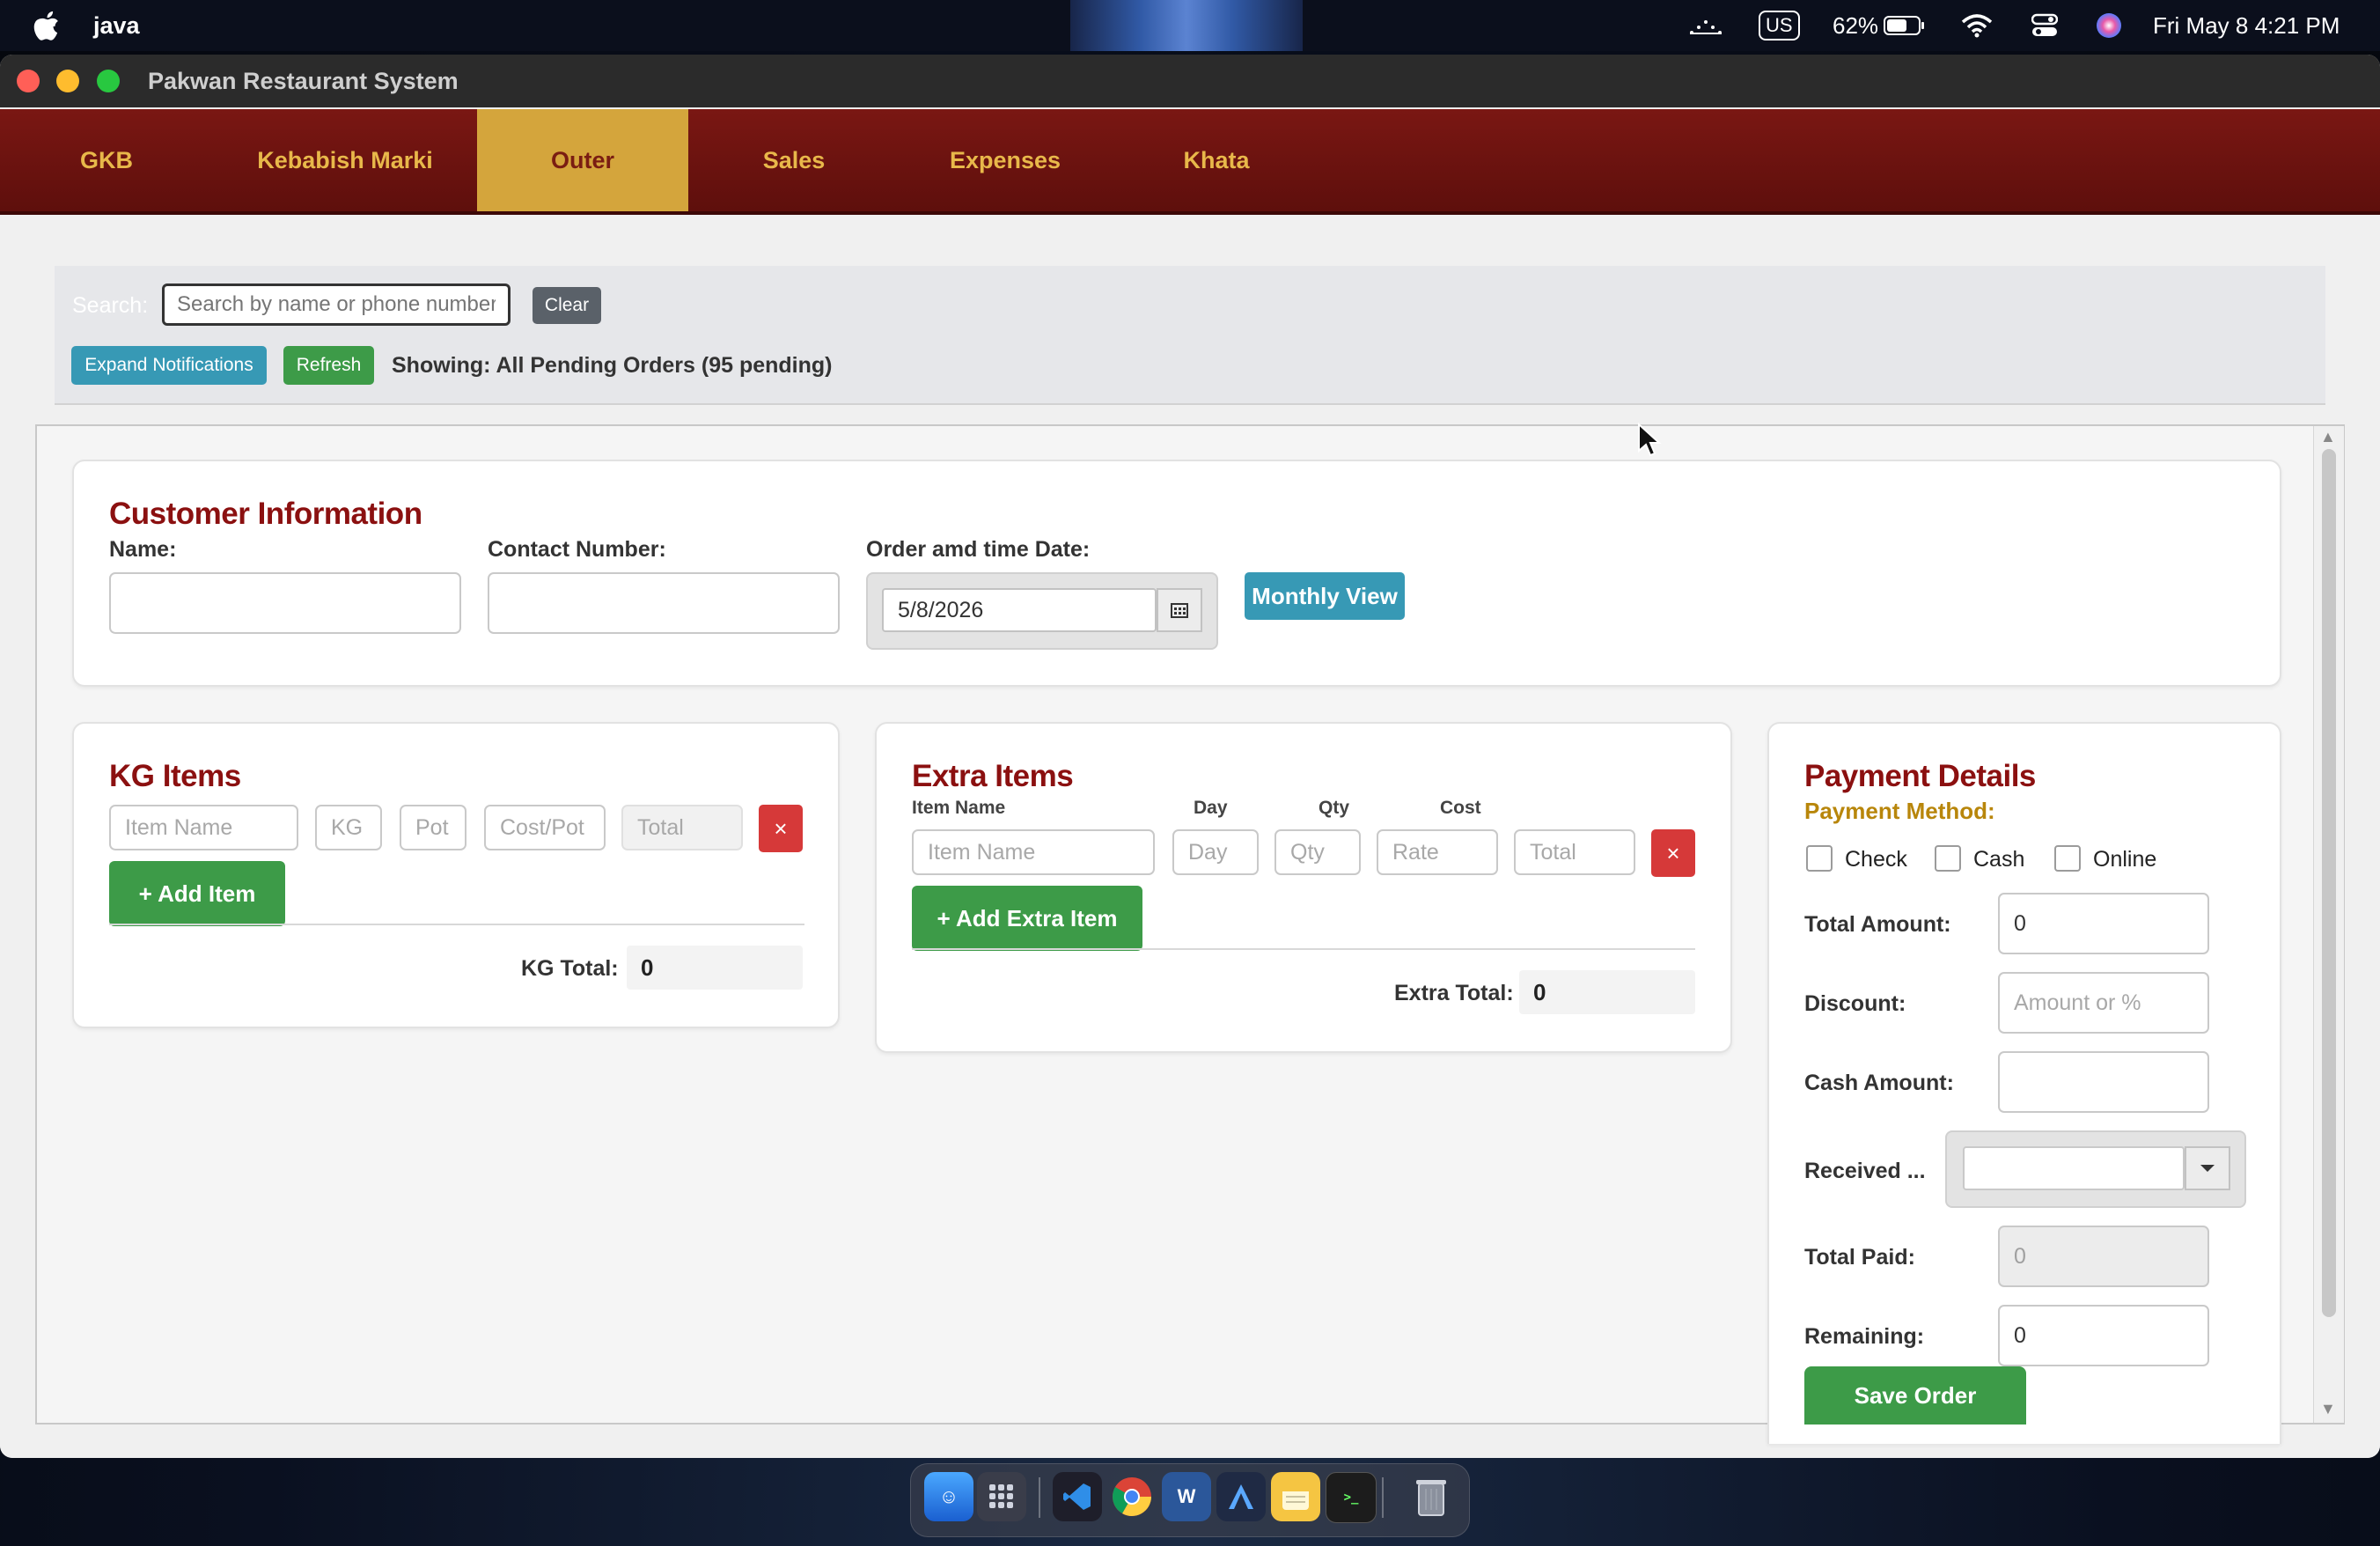 This screenshot has width=2380, height=1546. Describe the element at coordinates (993, 776) in the screenshot. I see `extra-items-heading: Extra Items` at that location.